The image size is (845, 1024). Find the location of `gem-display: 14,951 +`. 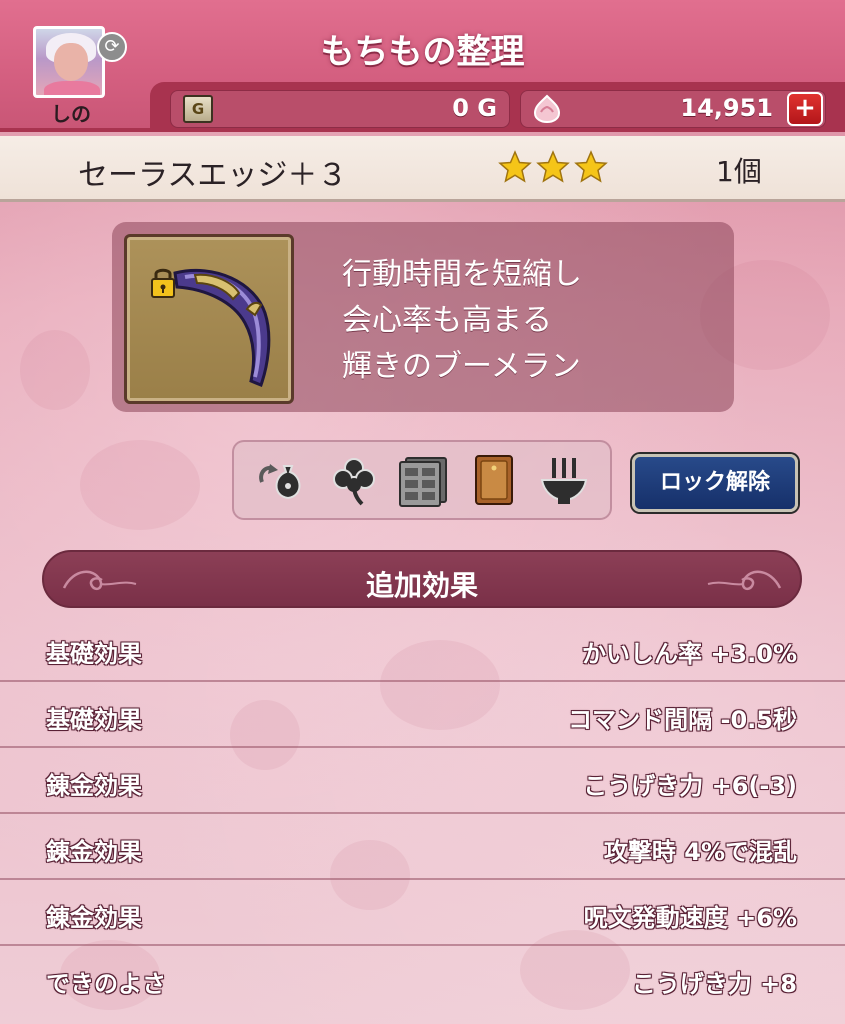

gem-display: 14,951 + is located at coordinates (673, 109).